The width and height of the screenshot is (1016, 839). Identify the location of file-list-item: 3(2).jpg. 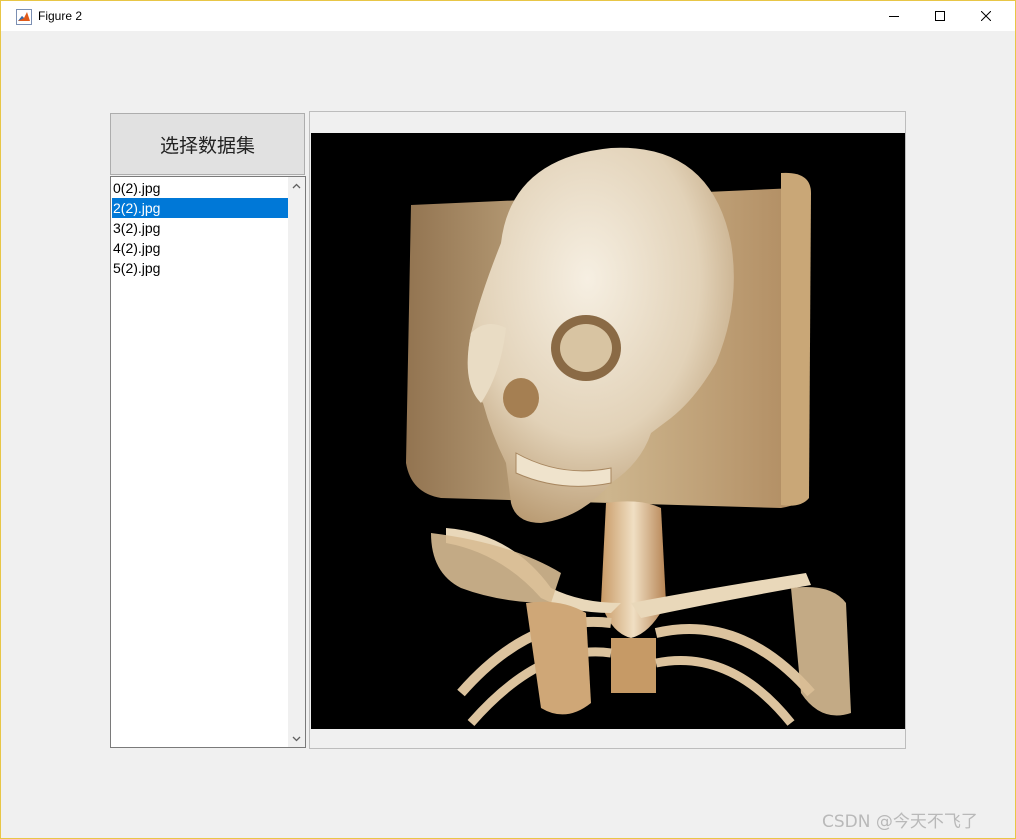
(200, 228).